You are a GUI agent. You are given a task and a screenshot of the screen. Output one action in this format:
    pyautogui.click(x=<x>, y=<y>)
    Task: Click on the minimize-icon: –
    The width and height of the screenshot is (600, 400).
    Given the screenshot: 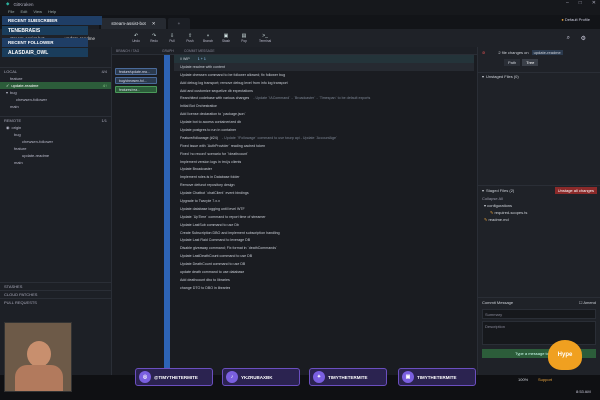 What is the action you would take?
    pyautogui.click(x=567, y=3)
    